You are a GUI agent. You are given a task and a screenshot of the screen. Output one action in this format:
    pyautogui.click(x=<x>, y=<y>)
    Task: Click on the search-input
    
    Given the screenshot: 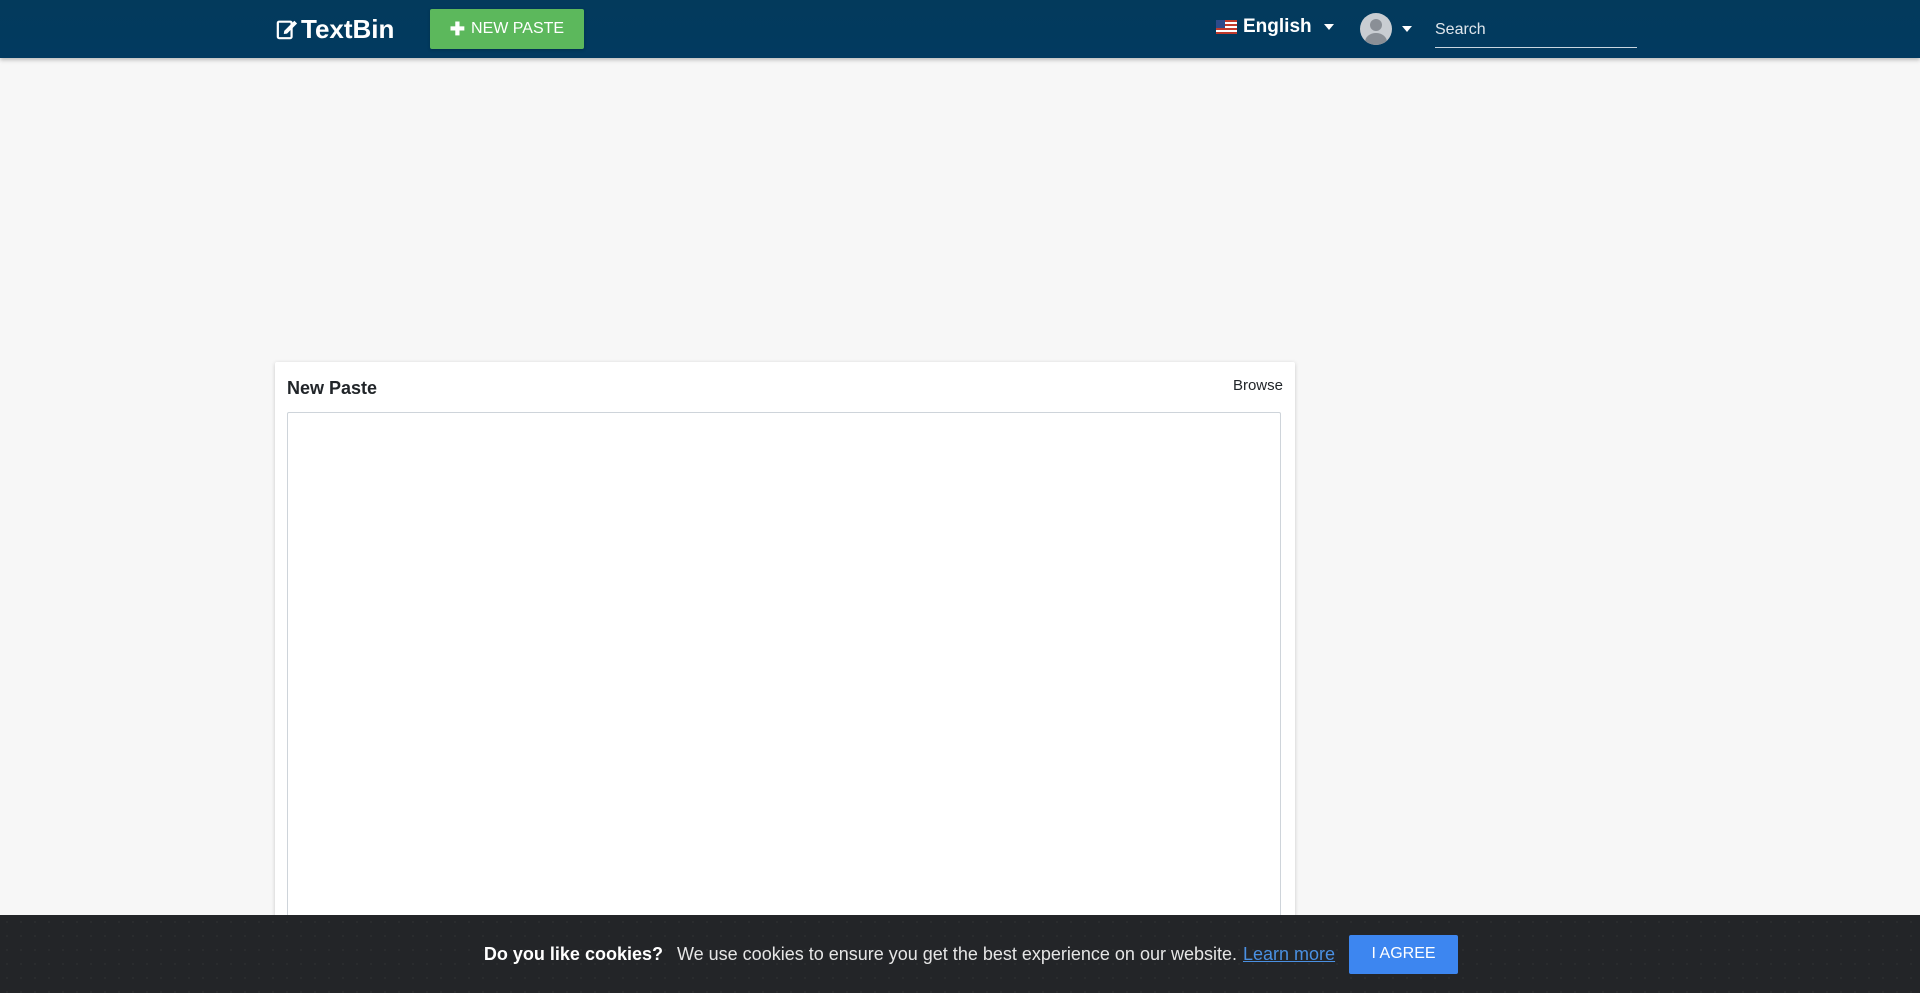 What is the action you would take?
    pyautogui.click(x=1536, y=30)
    